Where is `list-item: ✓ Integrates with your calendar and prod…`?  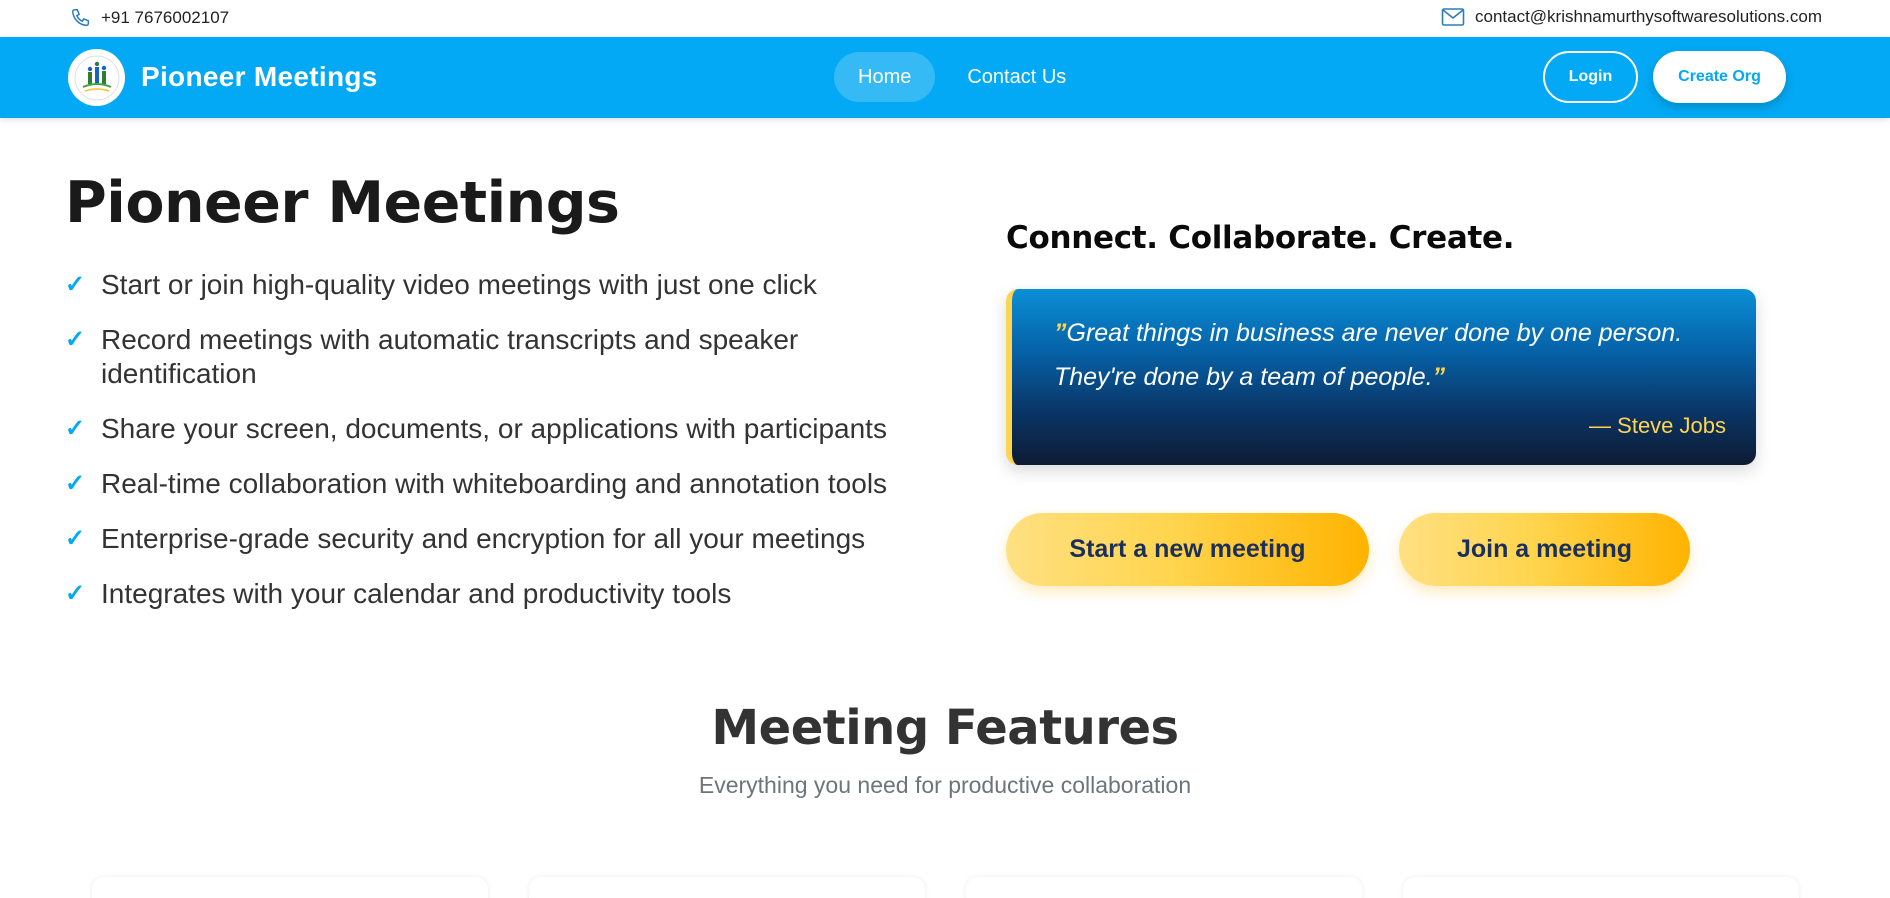
list-item: ✓ Integrates with your calendar and prod… is located at coordinates (505, 594).